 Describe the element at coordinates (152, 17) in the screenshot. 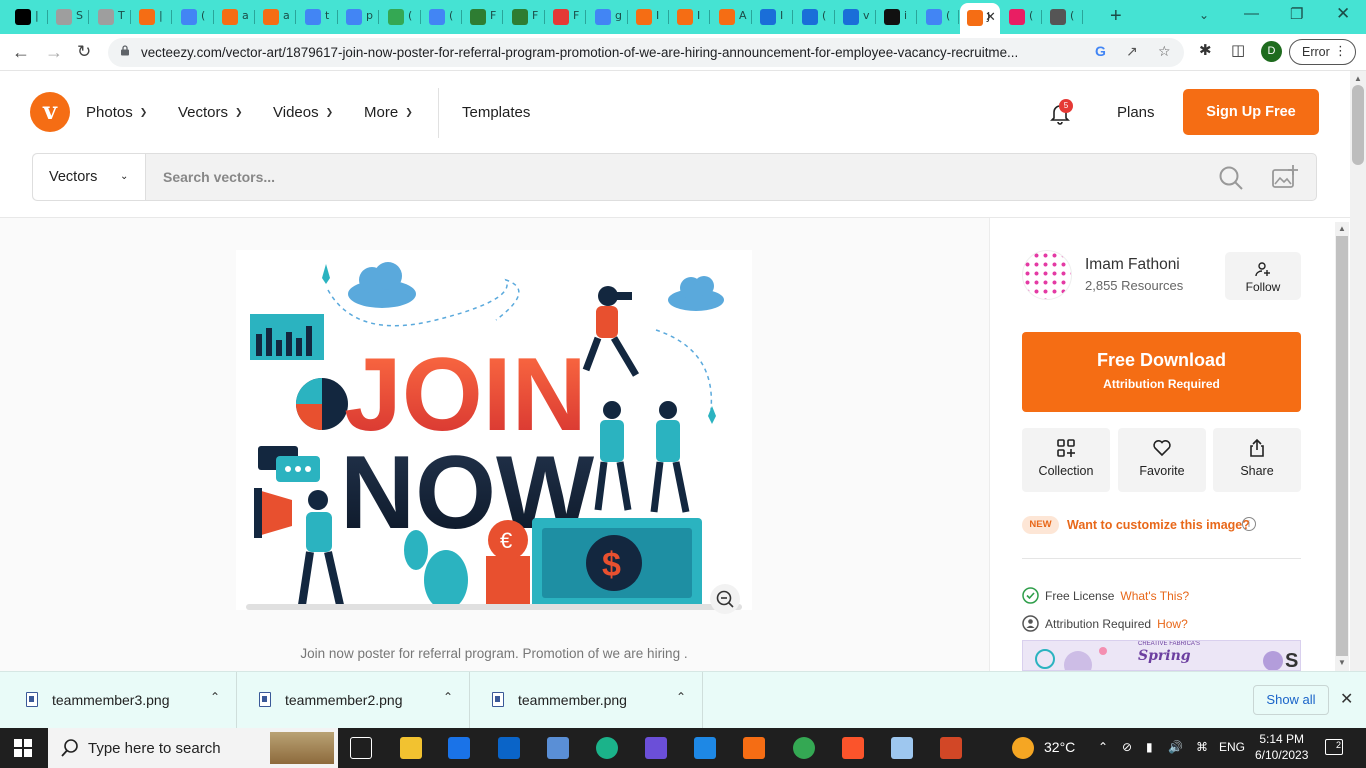

I see `browser-tab: |` at that location.